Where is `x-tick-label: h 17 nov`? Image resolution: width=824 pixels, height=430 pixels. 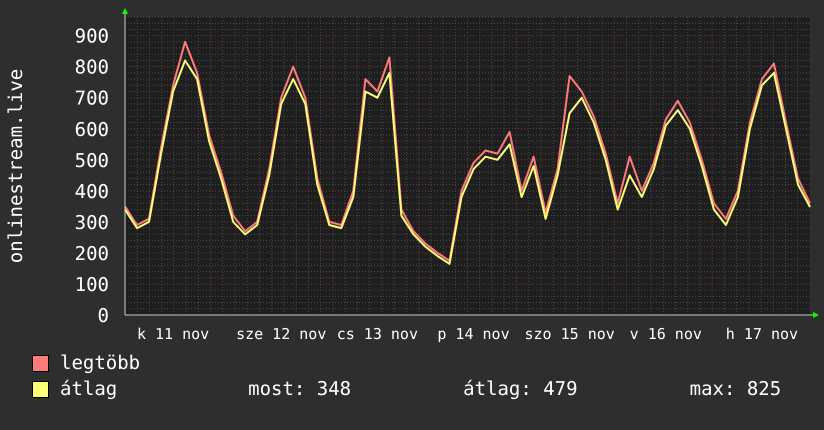
x-tick-label: h 17 nov is located at coordinates (762, 334).